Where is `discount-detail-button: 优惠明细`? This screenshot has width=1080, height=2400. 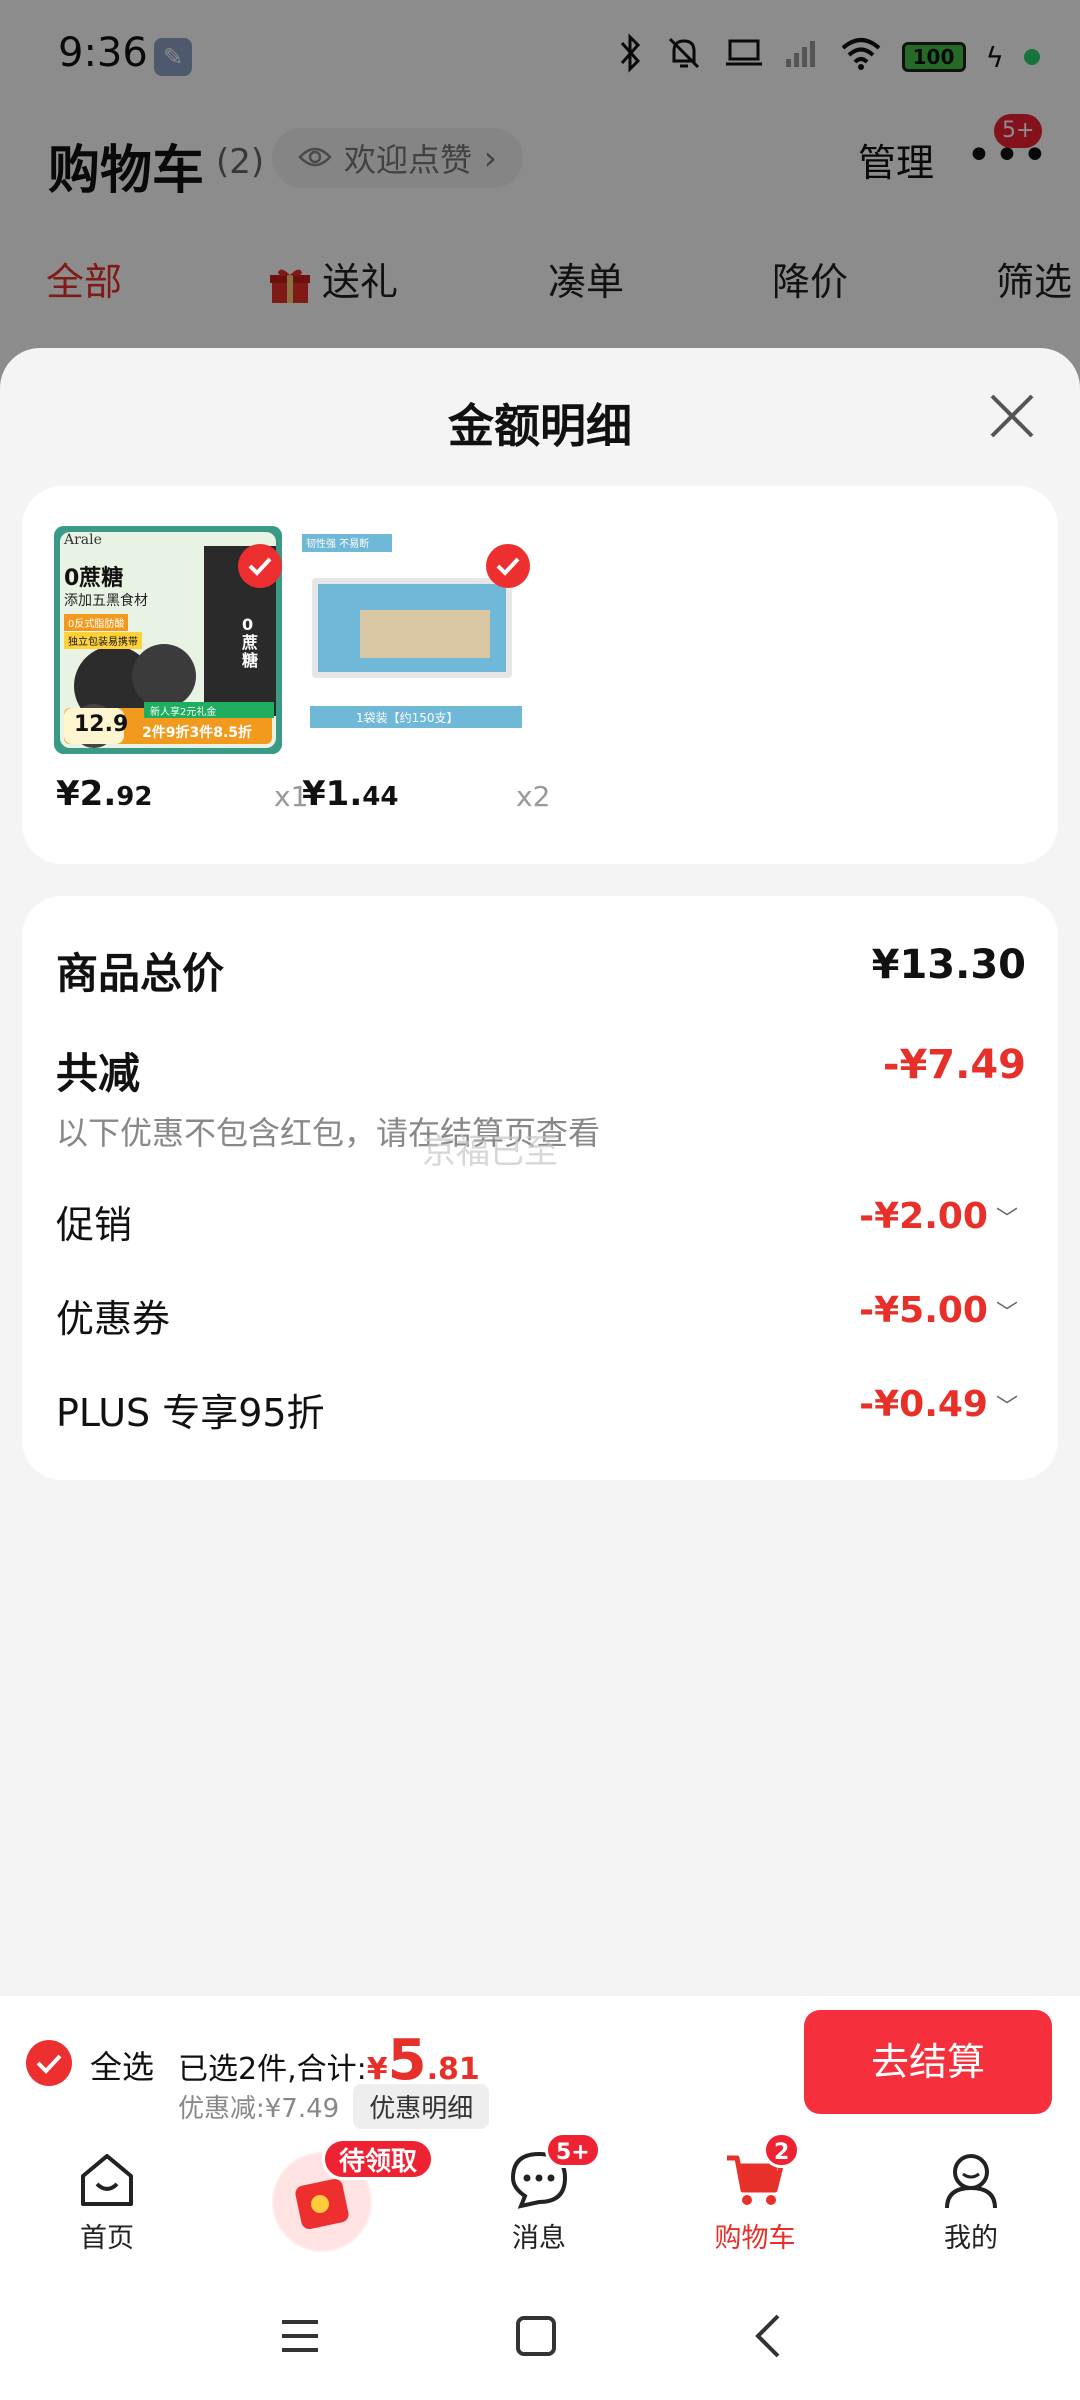
discount-detail-button: 优惠明细 is located at coordinates (421, 2106).